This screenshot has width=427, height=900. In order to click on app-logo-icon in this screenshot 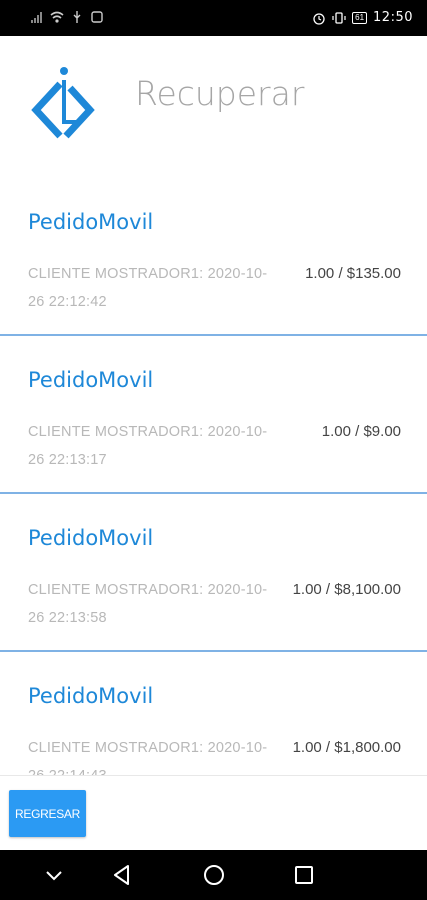, I will do `click(63, 103)`.